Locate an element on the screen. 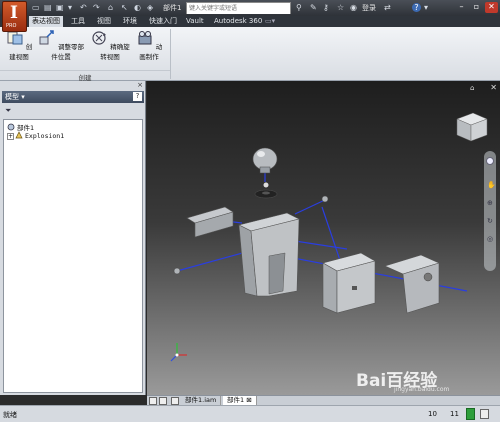 The width and height of the screenshot is (500, 422). tab-vault: Vault is located at coordinates (195, 21).